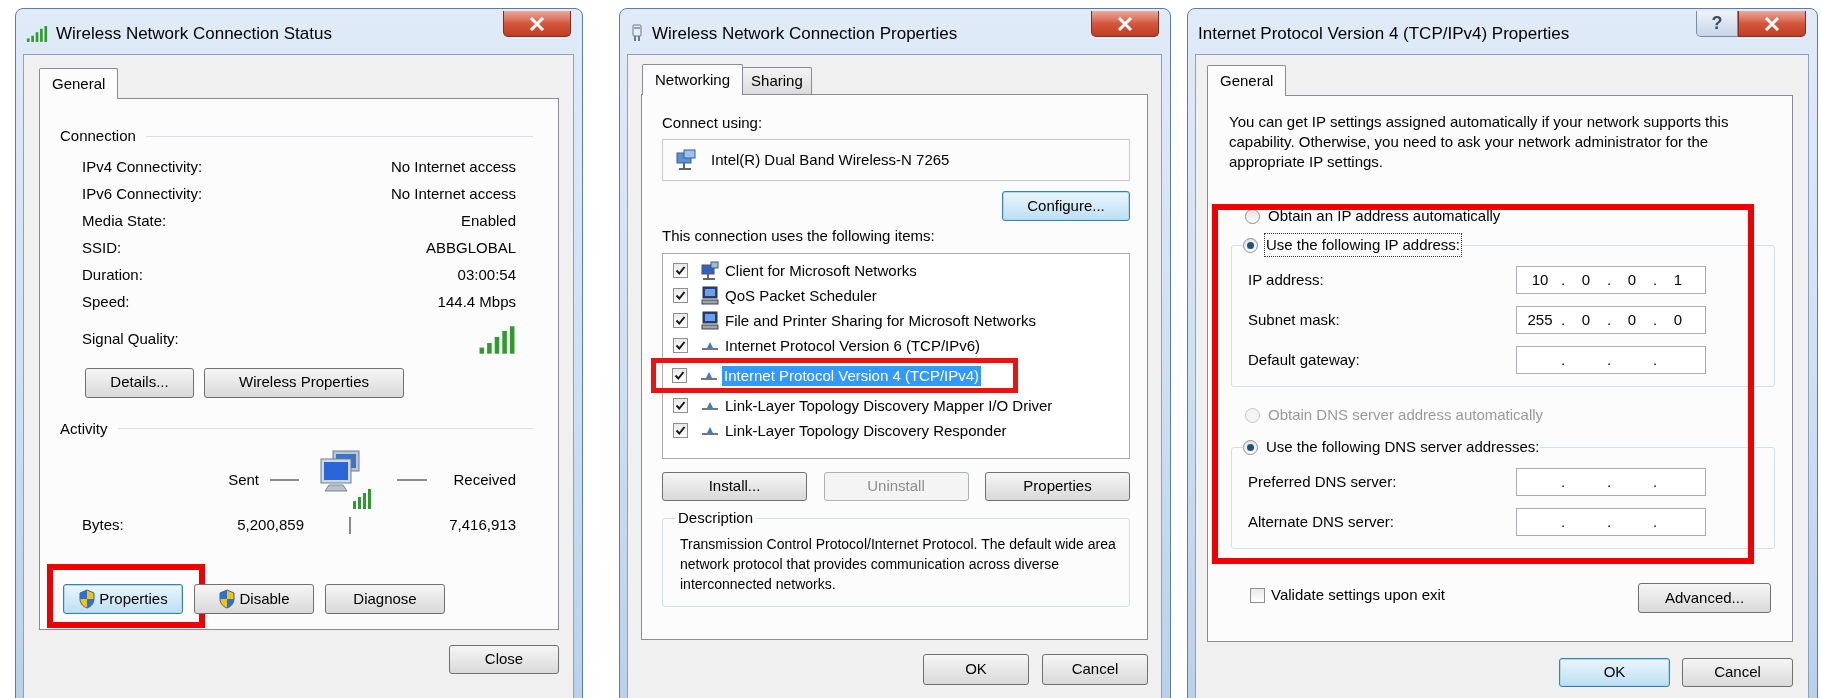  What do you see at coordinates (853, 345) in the screenshot?
I see `list-item: Internet Protocol Version 6 (TCP/IPv6)` at bounding box center [853, 345].